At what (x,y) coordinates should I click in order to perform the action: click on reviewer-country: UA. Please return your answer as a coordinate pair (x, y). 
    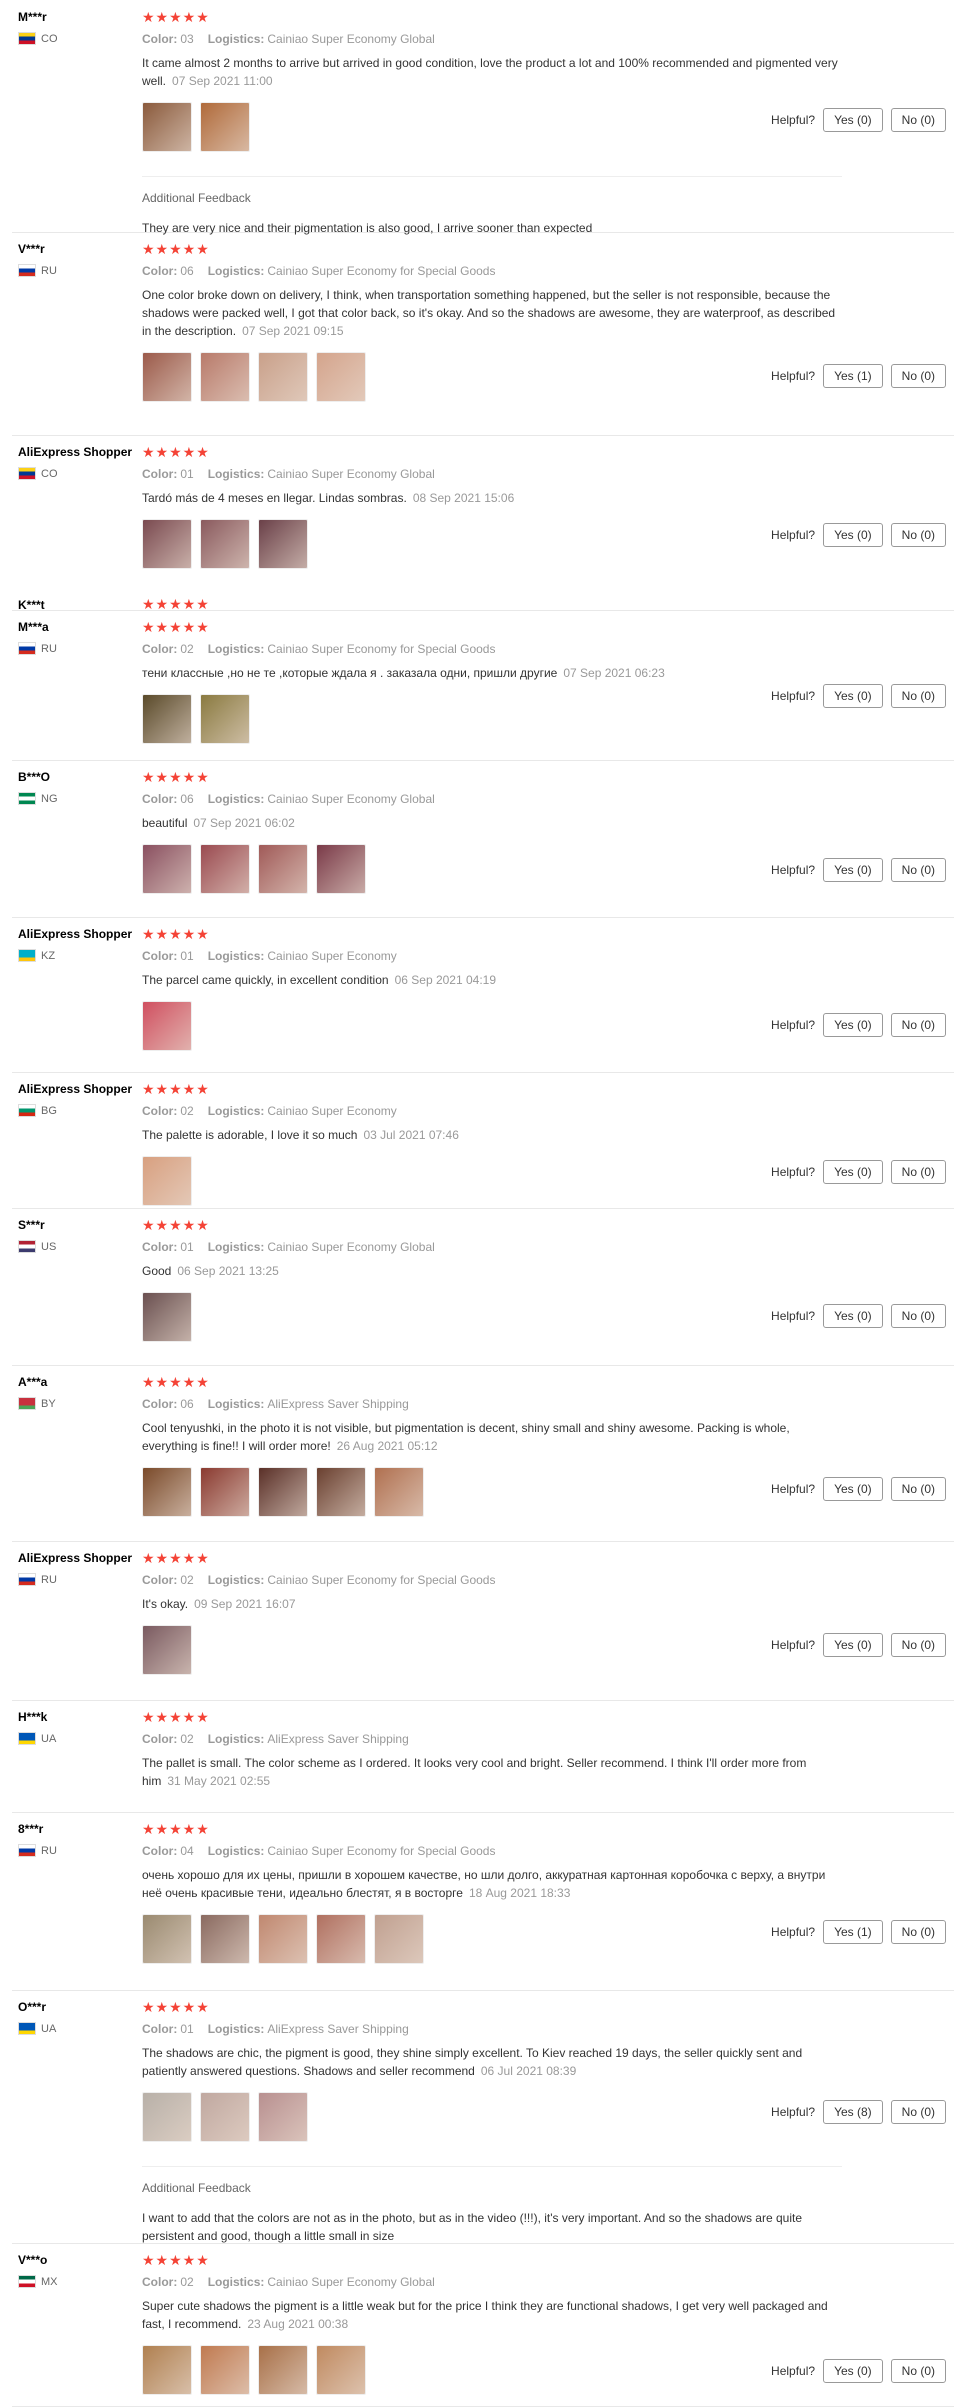
    Looking at the image, I should click on (83, 2028).